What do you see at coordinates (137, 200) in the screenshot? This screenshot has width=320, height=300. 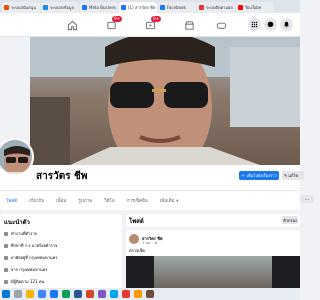 I see `tab-checkins: การเช็คอิน` at bounding box center [137, 200].